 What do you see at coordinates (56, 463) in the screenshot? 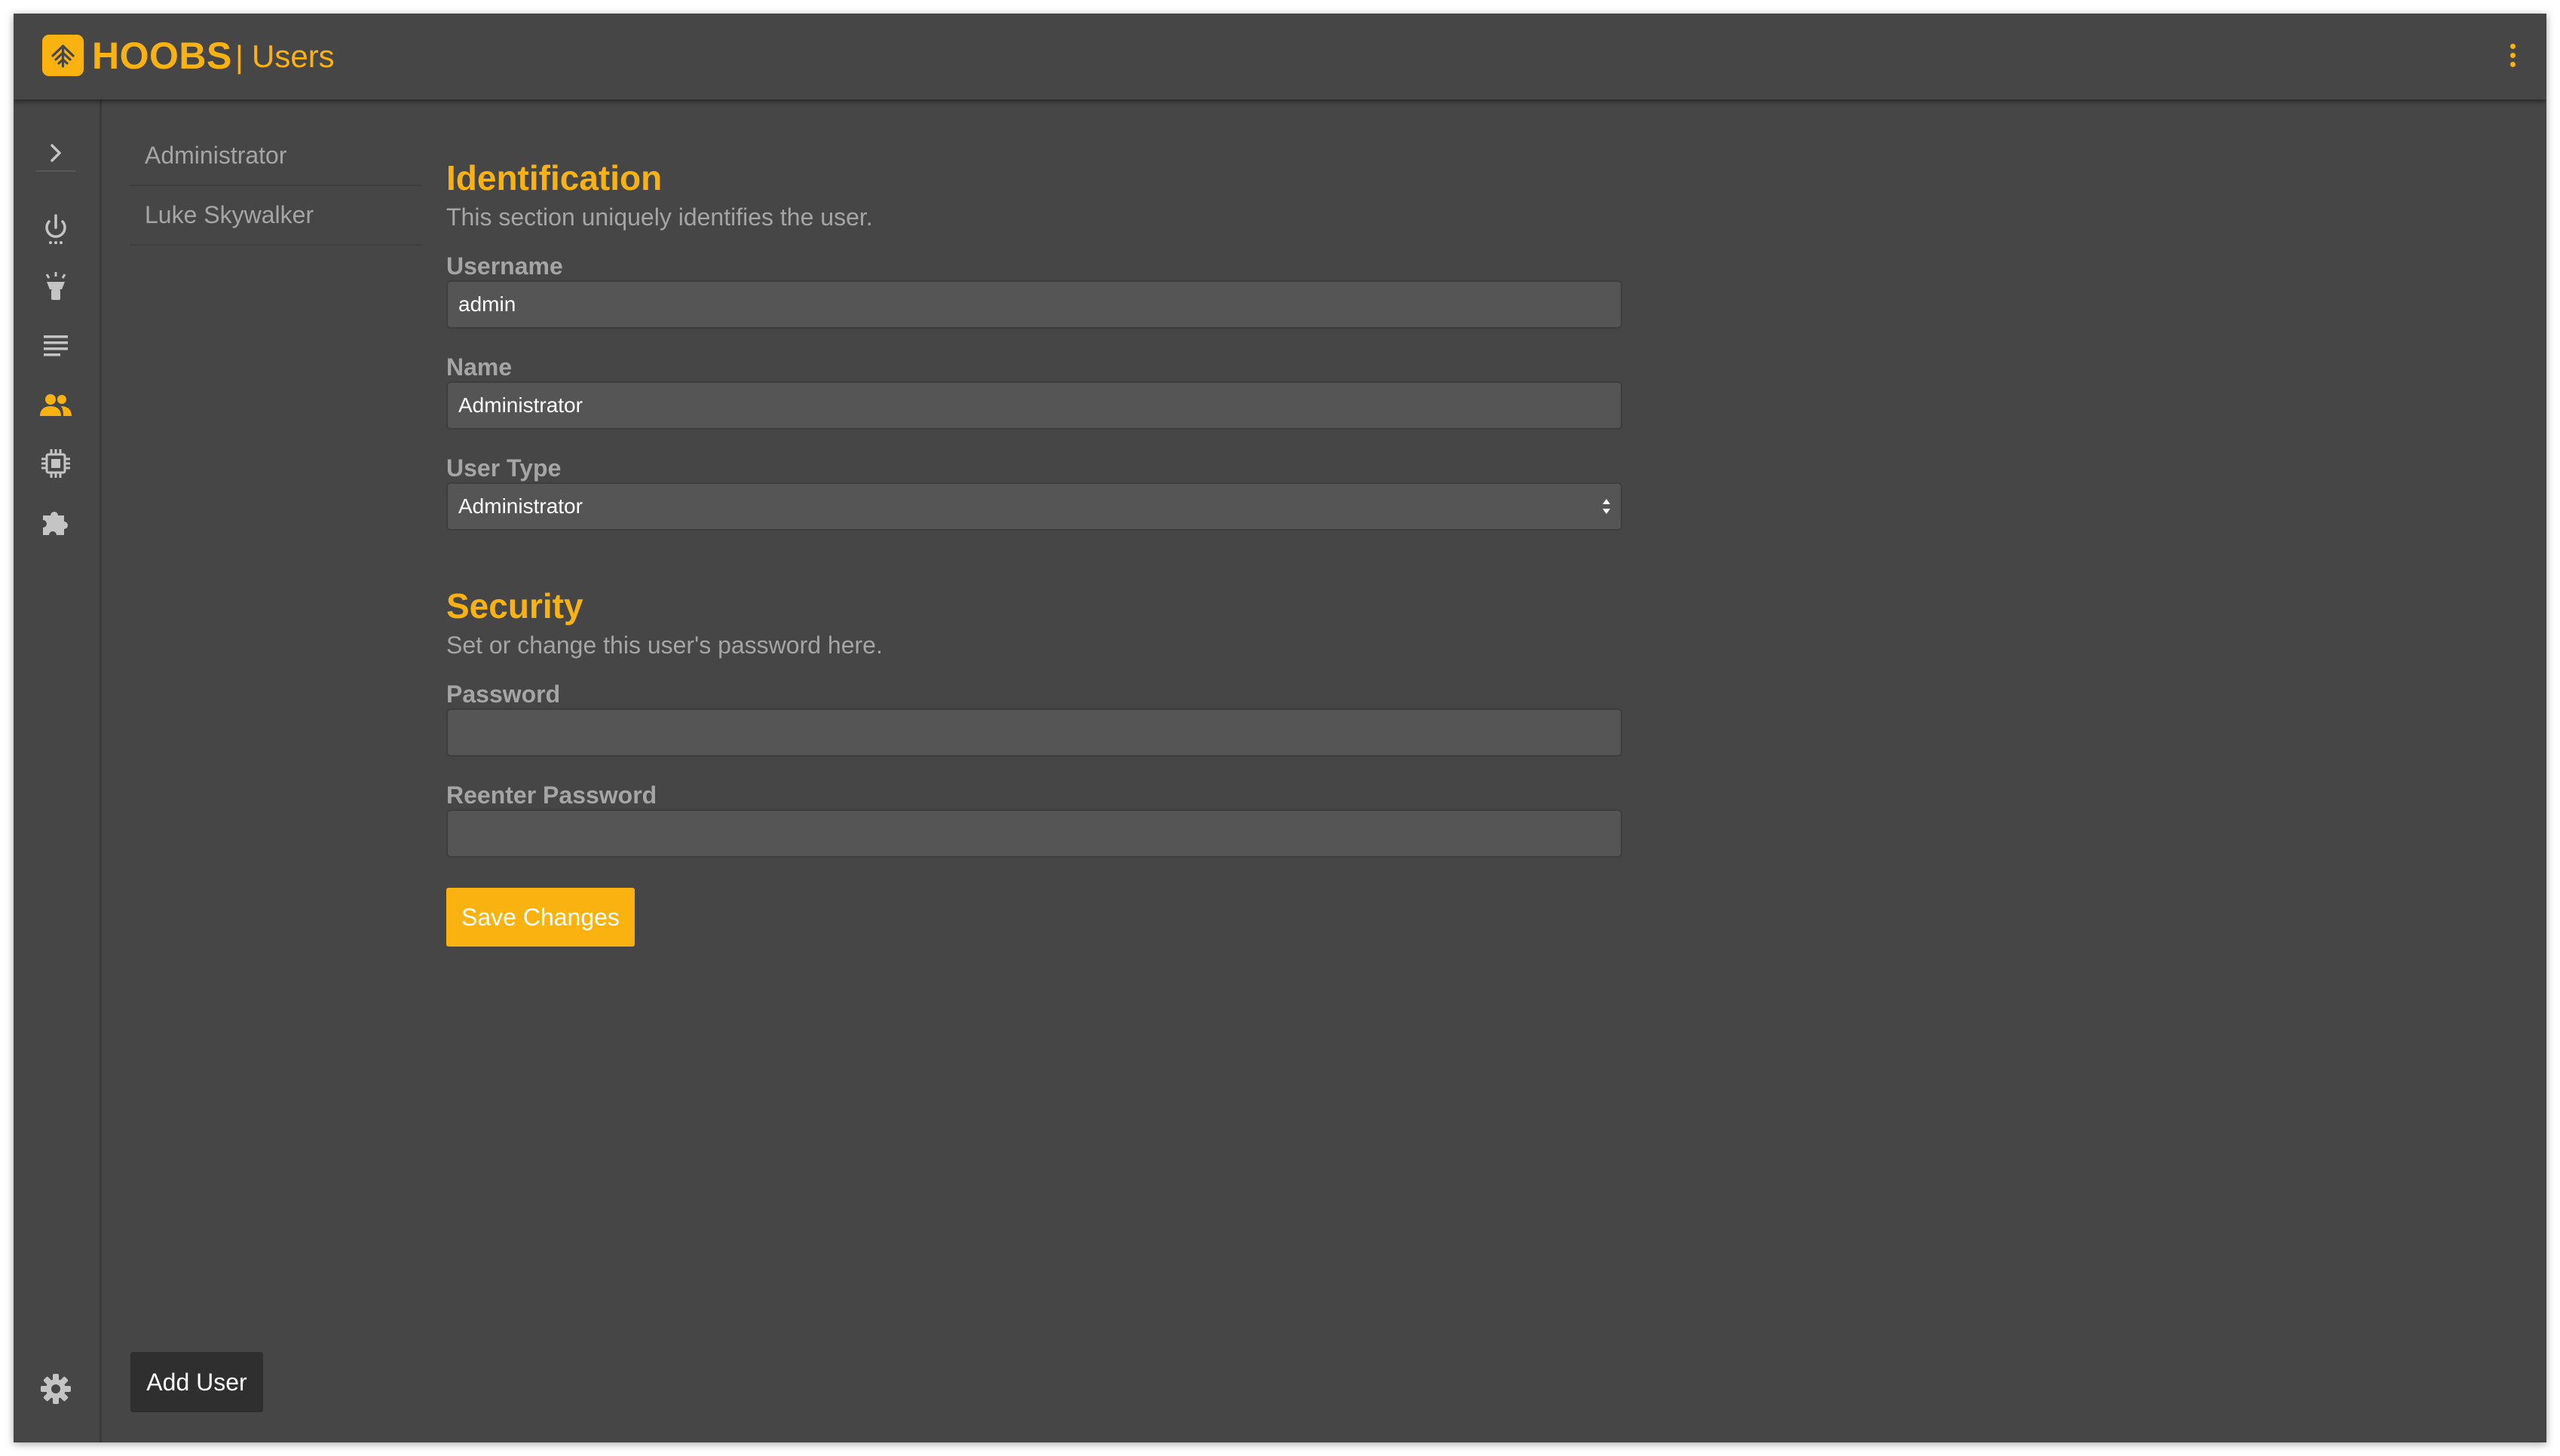
I see `chip-icon` at bounding box center [56, 463].